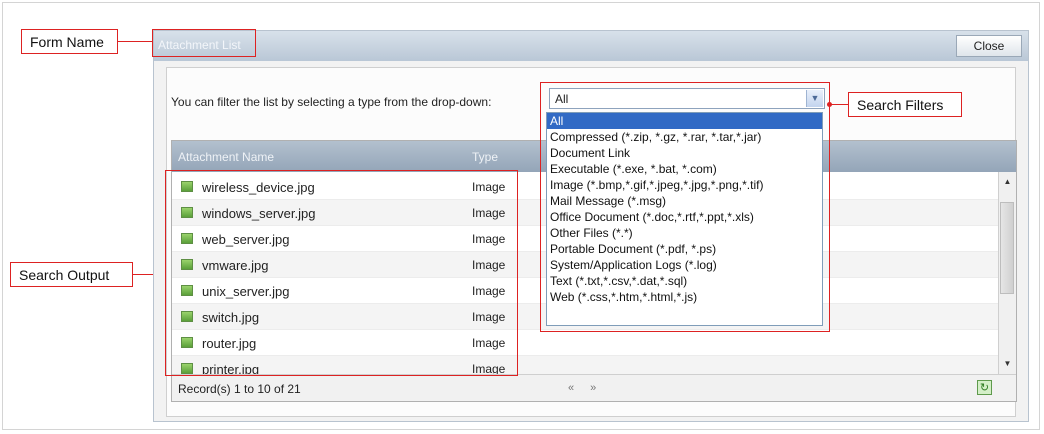 The image size is (1044, 434). Describe the element at coordinates (684, 265) in the screenshot. I see `dropdown-option-system-logs: System/Application Logs (*.log)` at that location.